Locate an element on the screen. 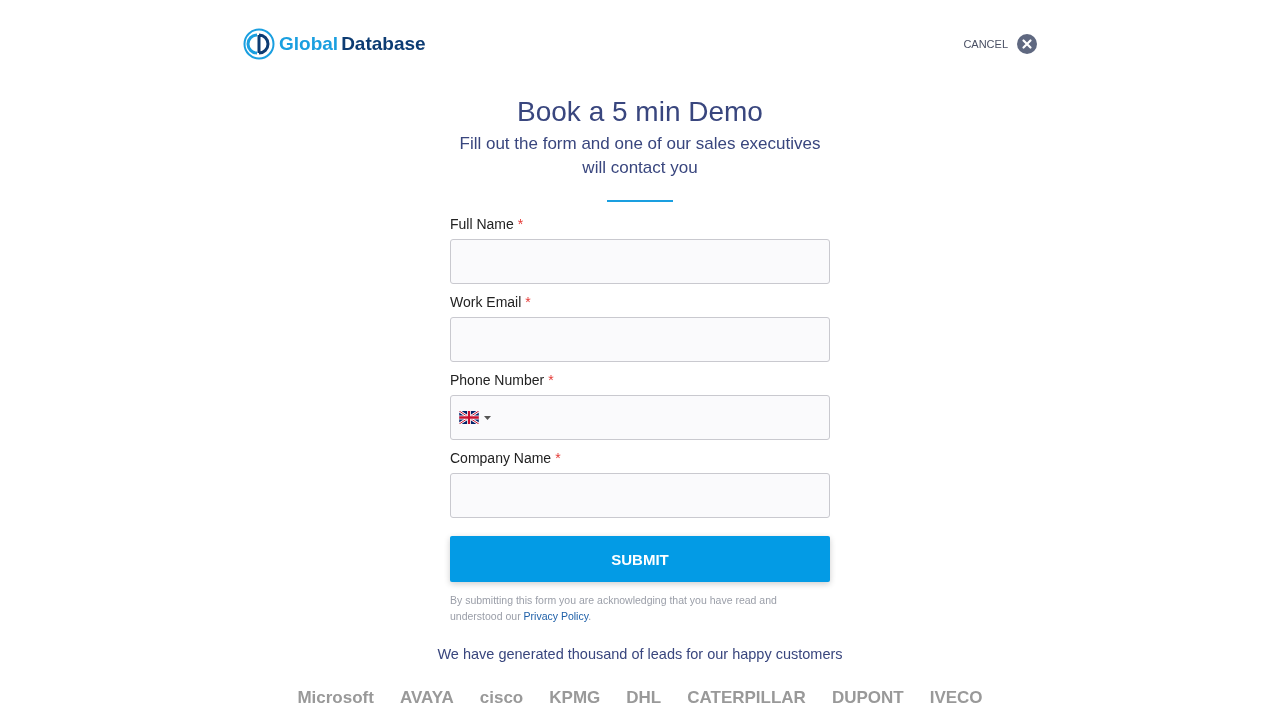 The width and height of the screenshot is (1280, 720). field-label: Work Email is located at coordinates (486, 302).